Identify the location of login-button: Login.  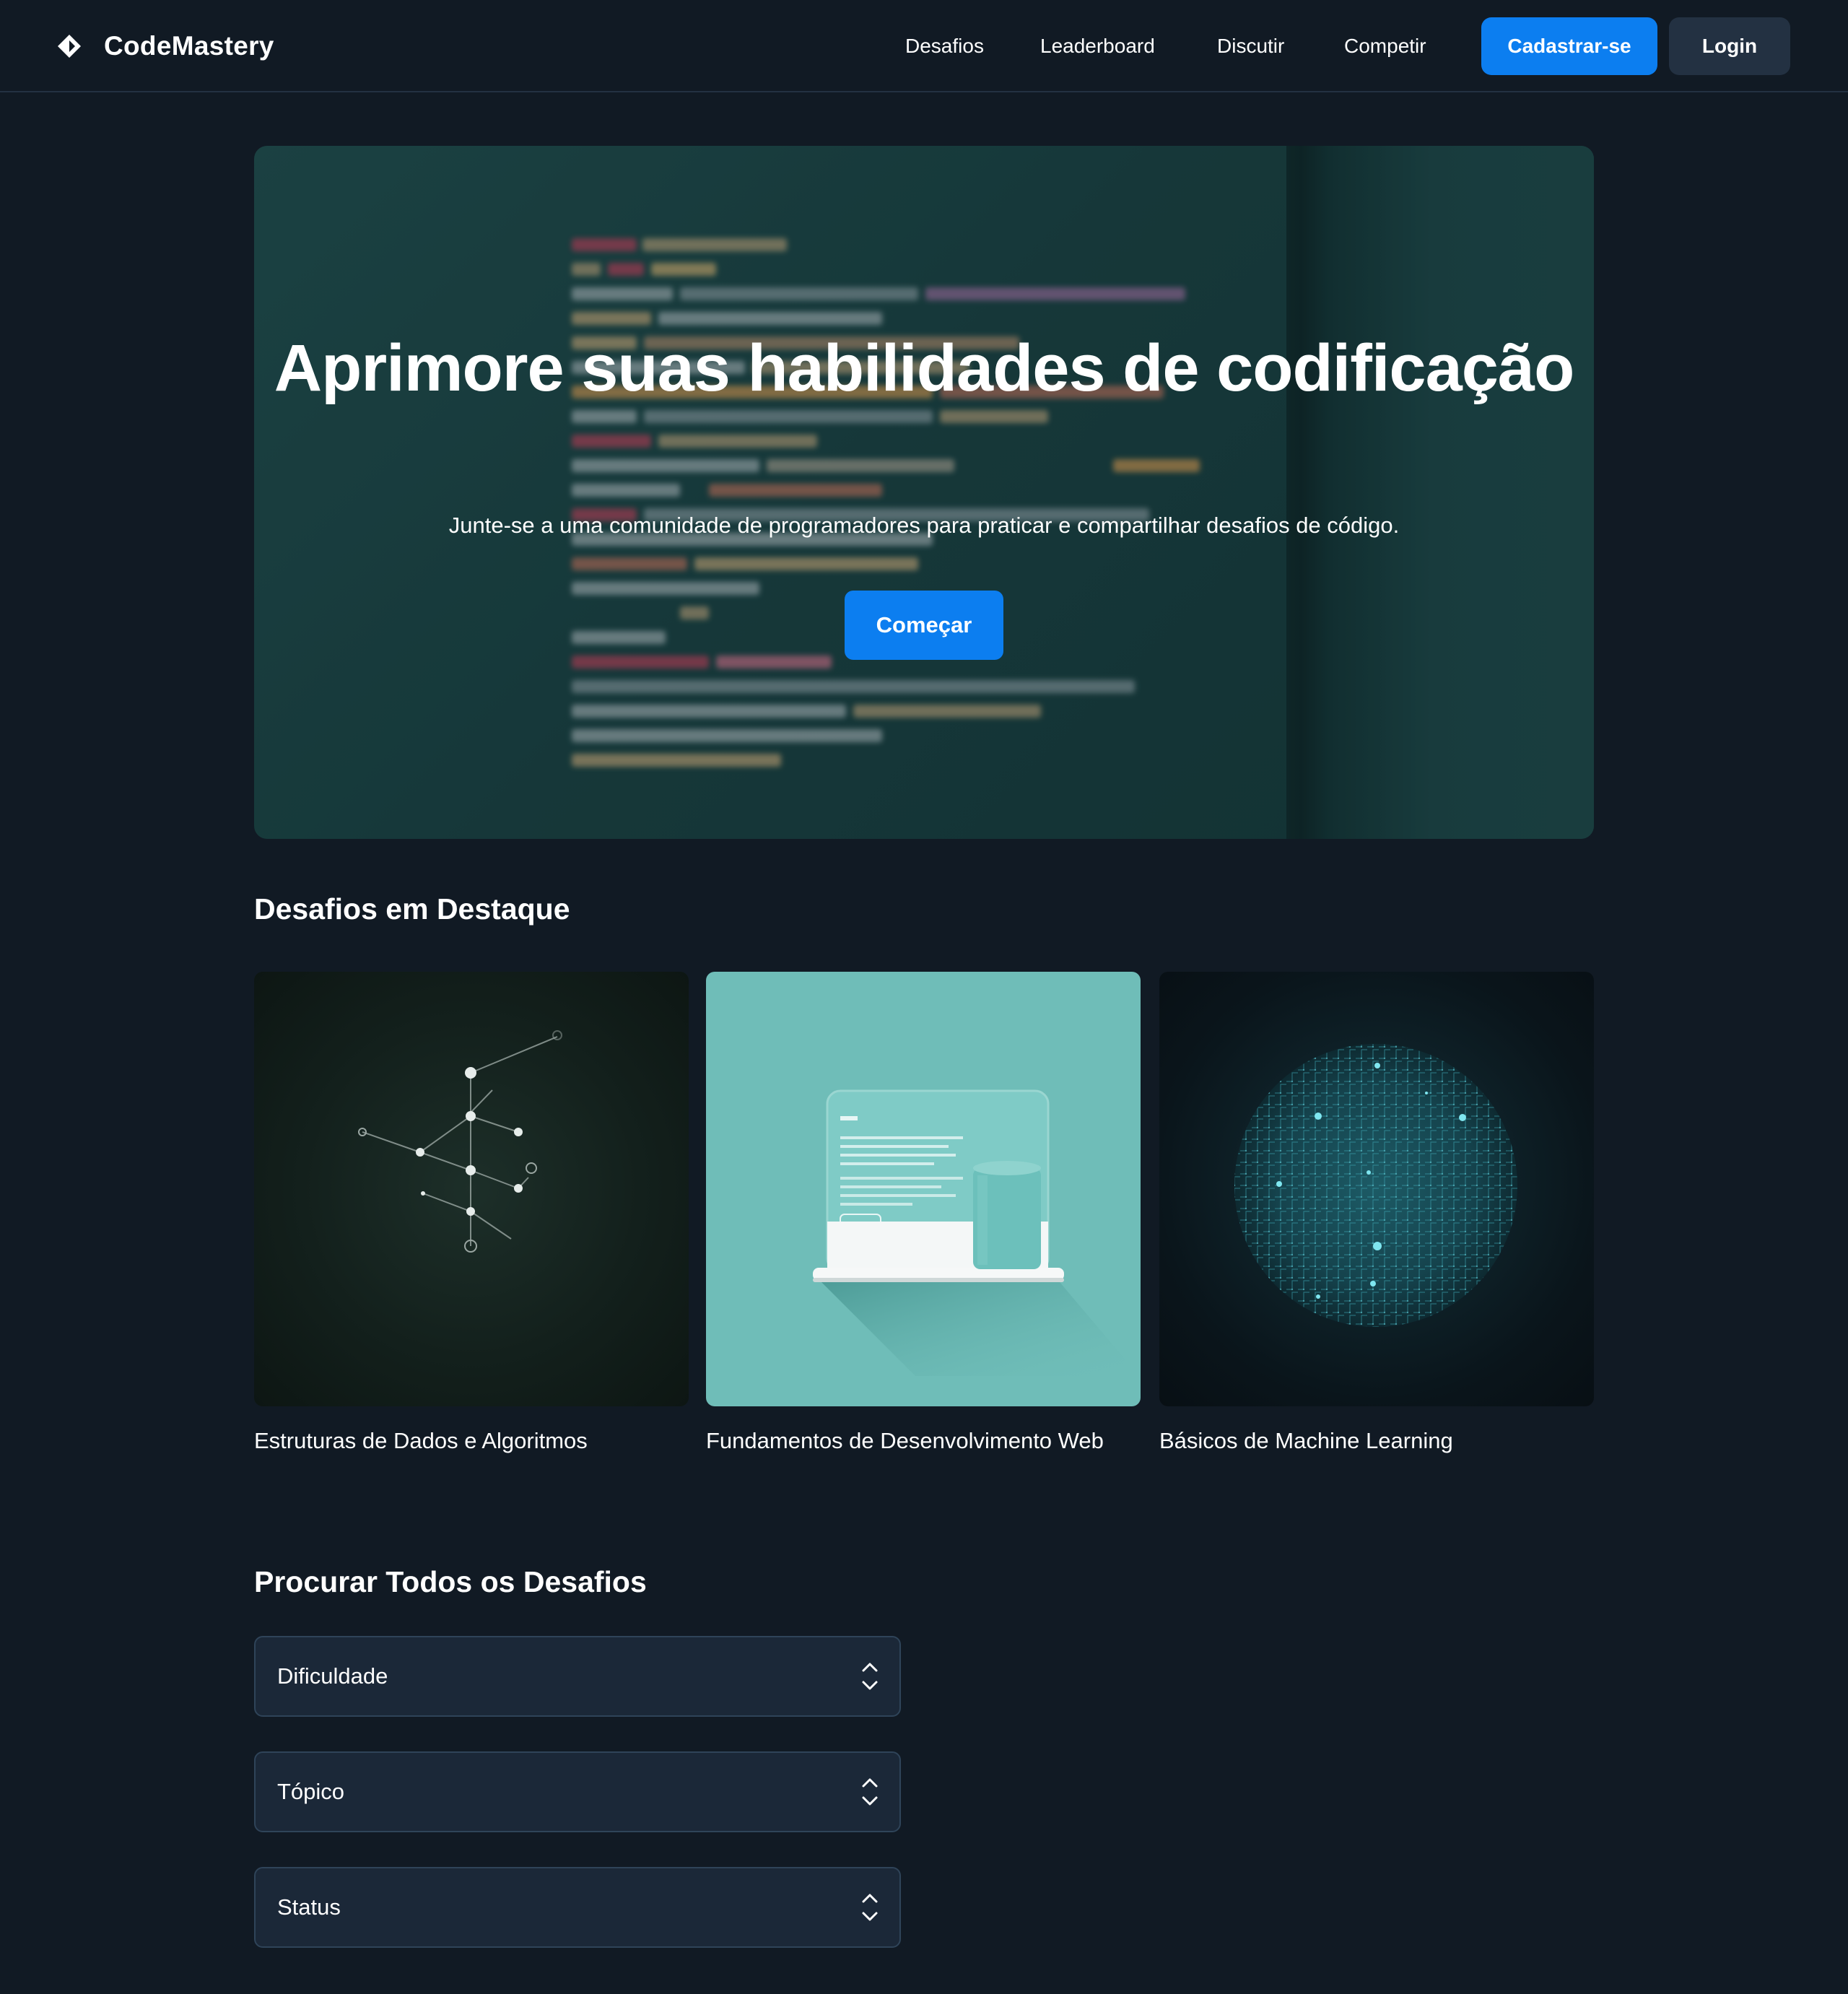
(1730, 46).